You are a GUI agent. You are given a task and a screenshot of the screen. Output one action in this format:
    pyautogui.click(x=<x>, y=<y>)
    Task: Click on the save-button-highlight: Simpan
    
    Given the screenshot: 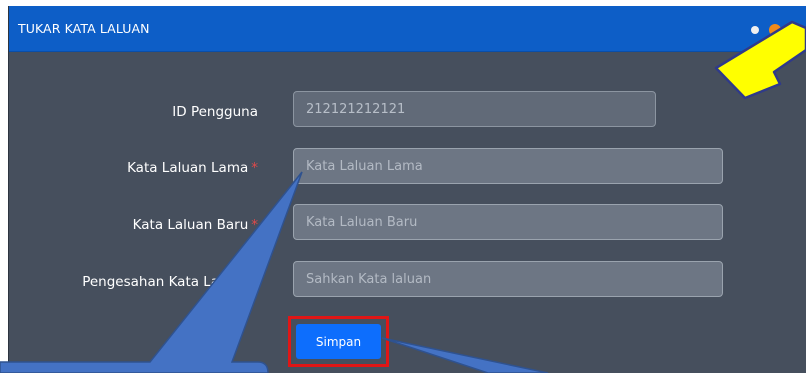 What is the action you would take?
    pyautogui.click(x=338, y=341)
    